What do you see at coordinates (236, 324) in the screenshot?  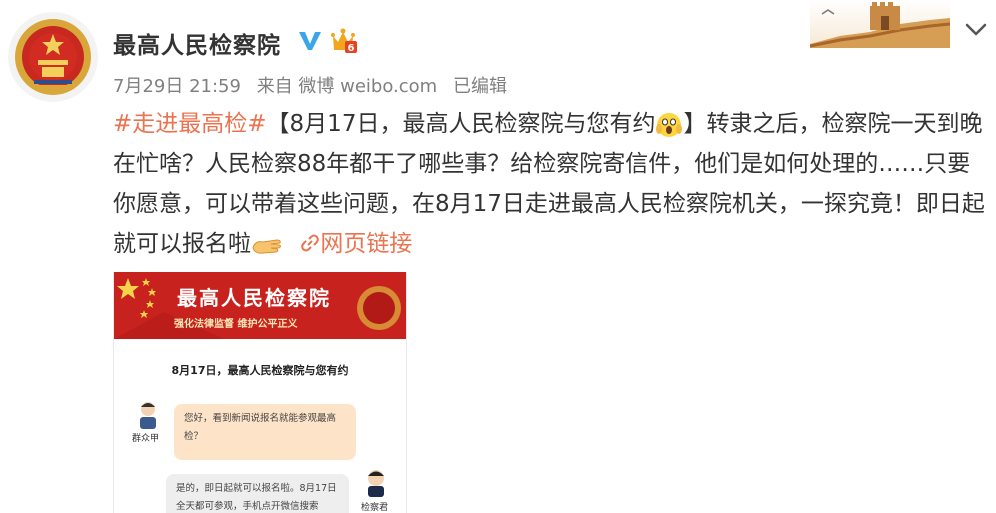 I see `image-slogan: 强化法律监督 维护公平正义` at bounding box center [236, 324].